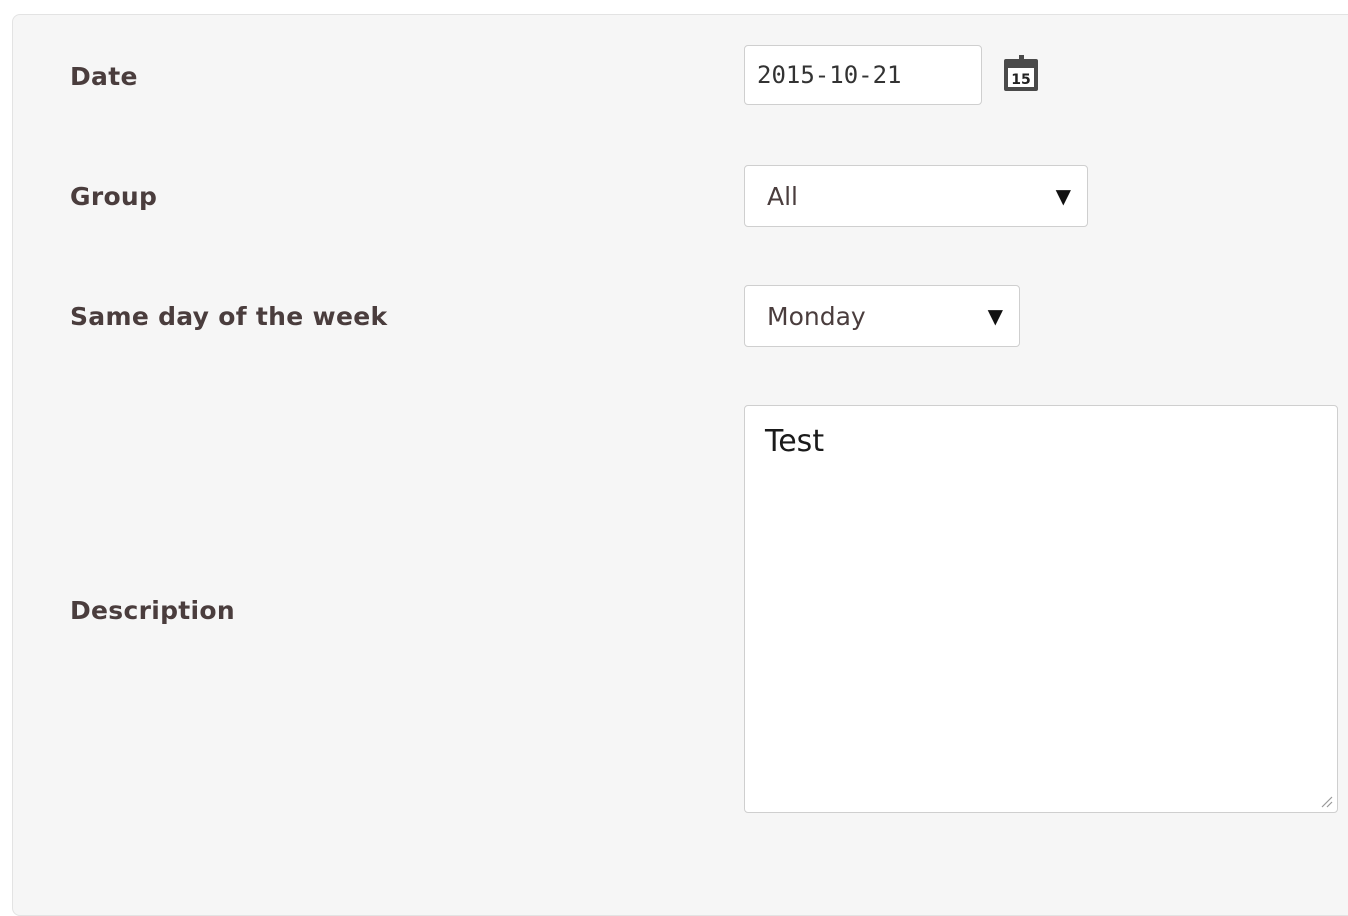 This screenshot has height=916, width=1348. What do you see at coordinates (104, 76) in the screenshot?
I see `date-label: Date` at bounding box center [104, 76].